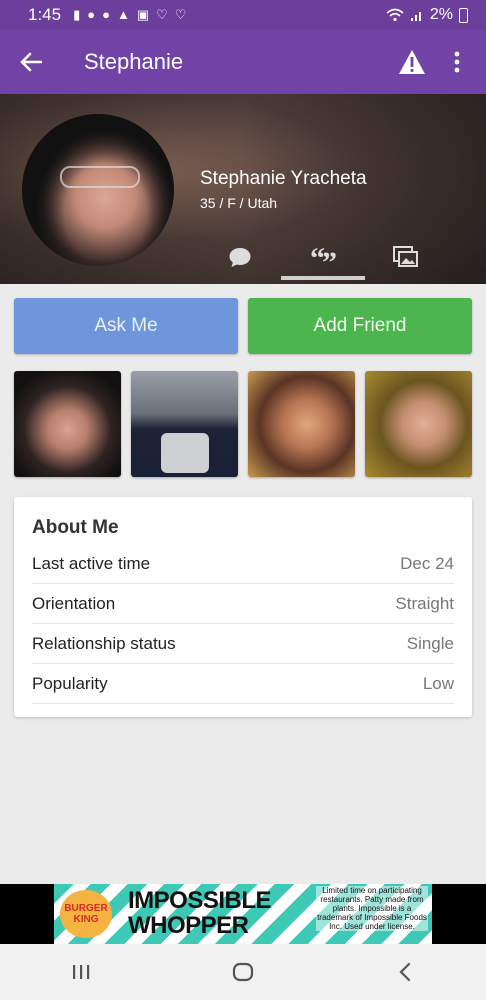 This screenshot has height=1000, width=486. I want to click on tab-photos, so click(406, 257).